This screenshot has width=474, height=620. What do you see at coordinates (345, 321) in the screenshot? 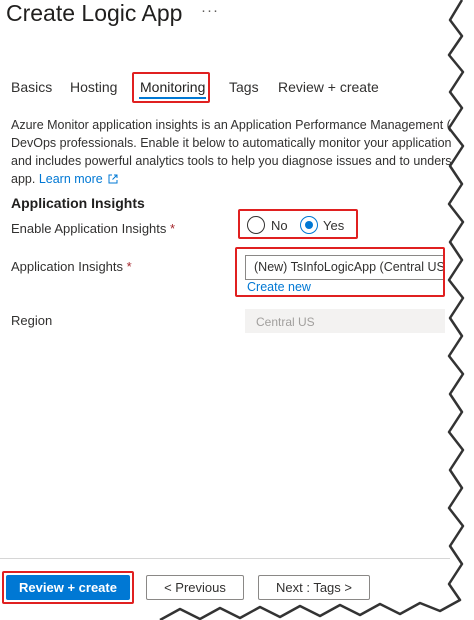
I see `region-field: Central US` at bounding box center [345, 321].